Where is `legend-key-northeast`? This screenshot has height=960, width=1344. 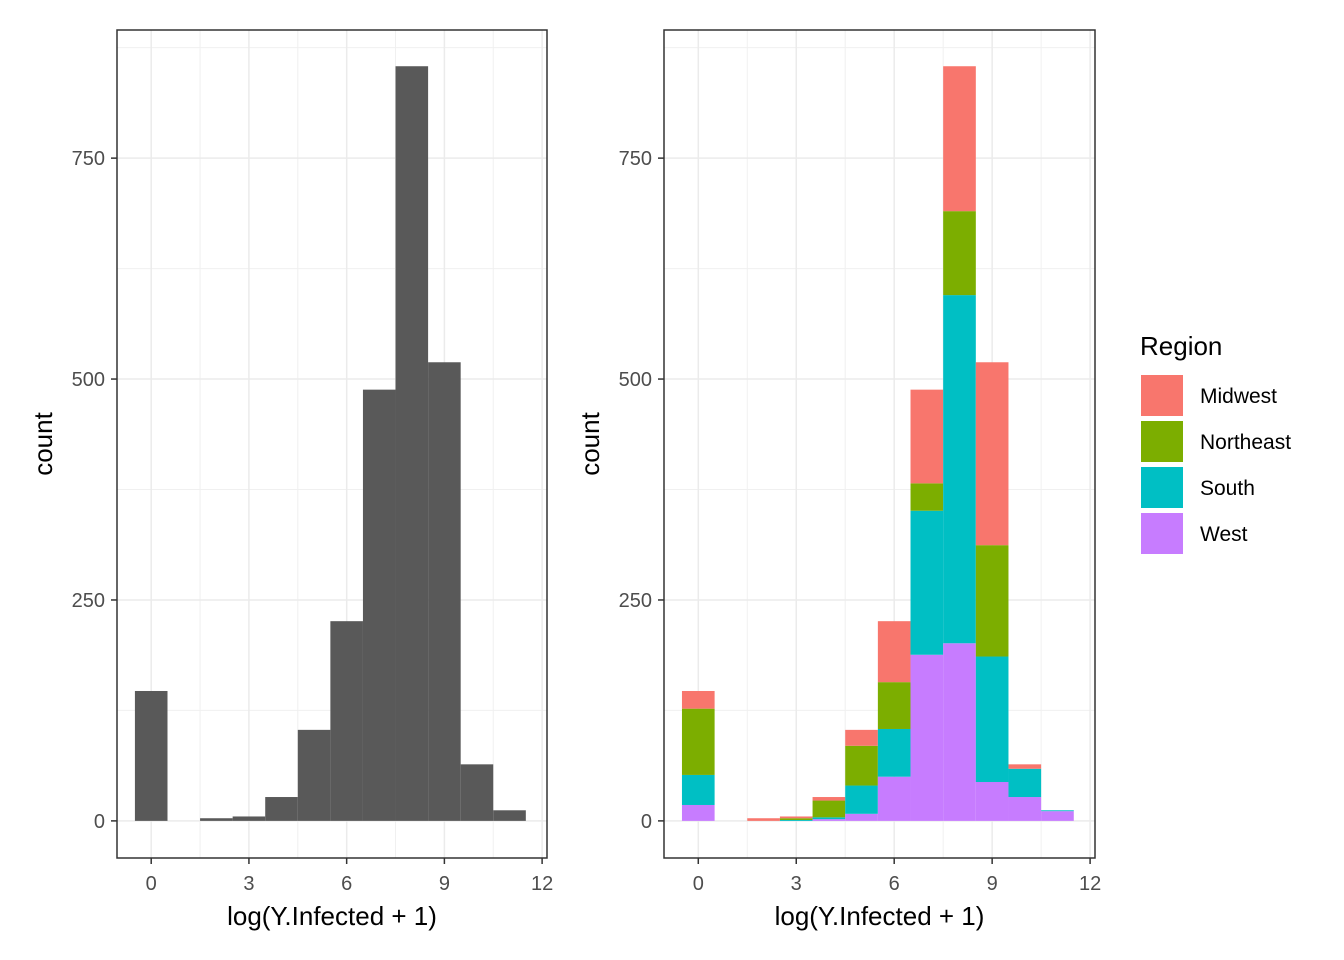
legend-key-northeast is located at coordinates (1162, 441).